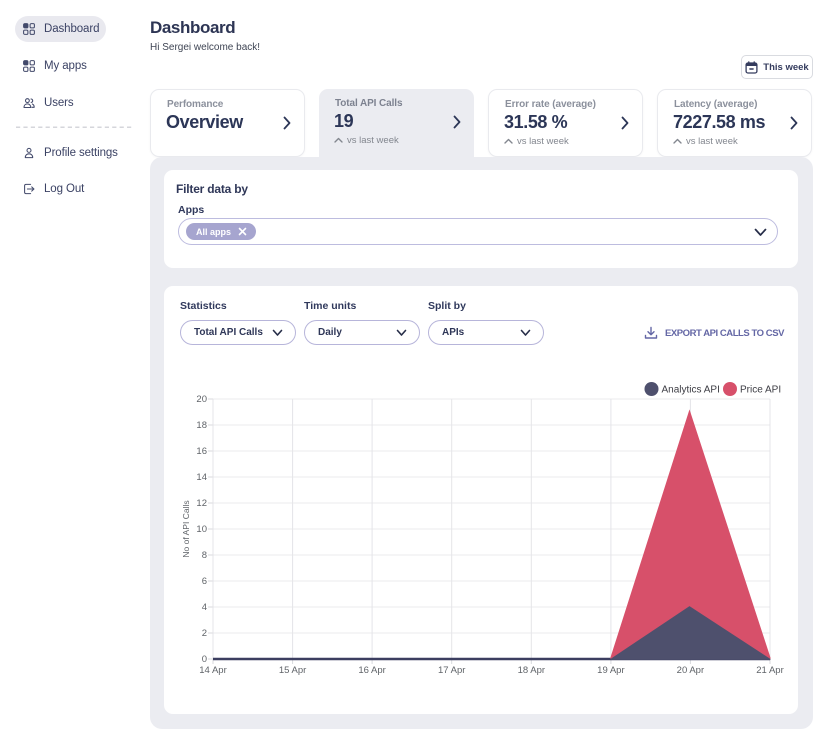  What do you see at coordinates (204, 555) in the screenshot?
I see `svg-text: 8` at bounding box center [204, 555].